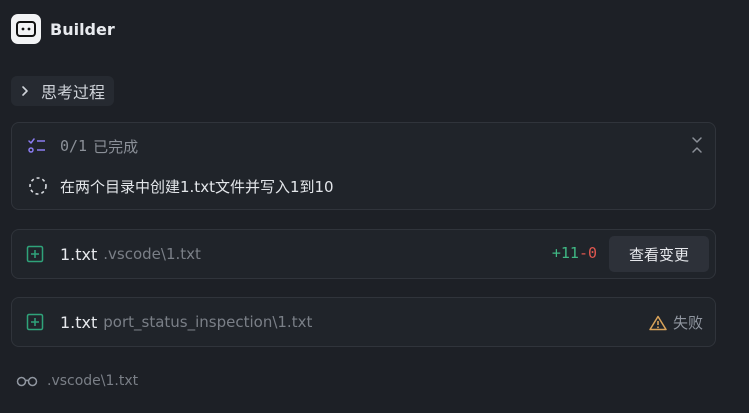 The width and height of the screenshot is (749, 413). Describe the element at coordinates (93, 381) in the screenshot. I see `viewed-file-path: .vscode\1.txt` at that location.